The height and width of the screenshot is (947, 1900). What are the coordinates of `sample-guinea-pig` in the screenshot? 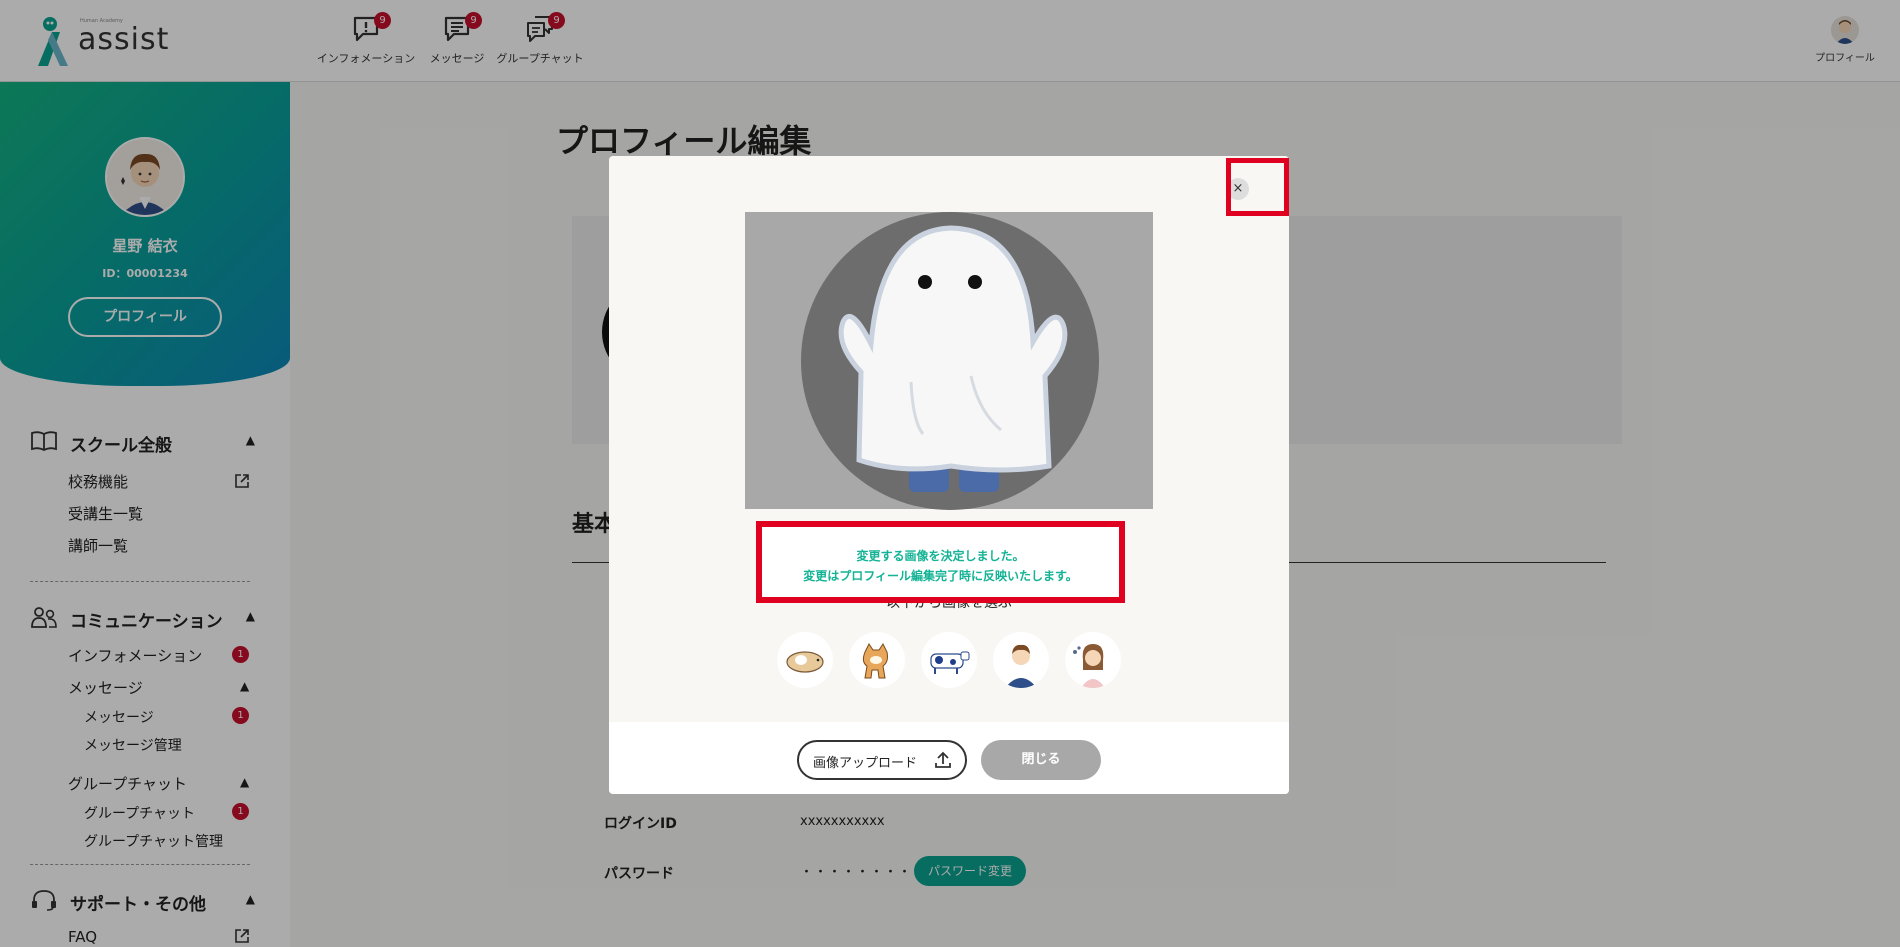 It's located at (805, 660).